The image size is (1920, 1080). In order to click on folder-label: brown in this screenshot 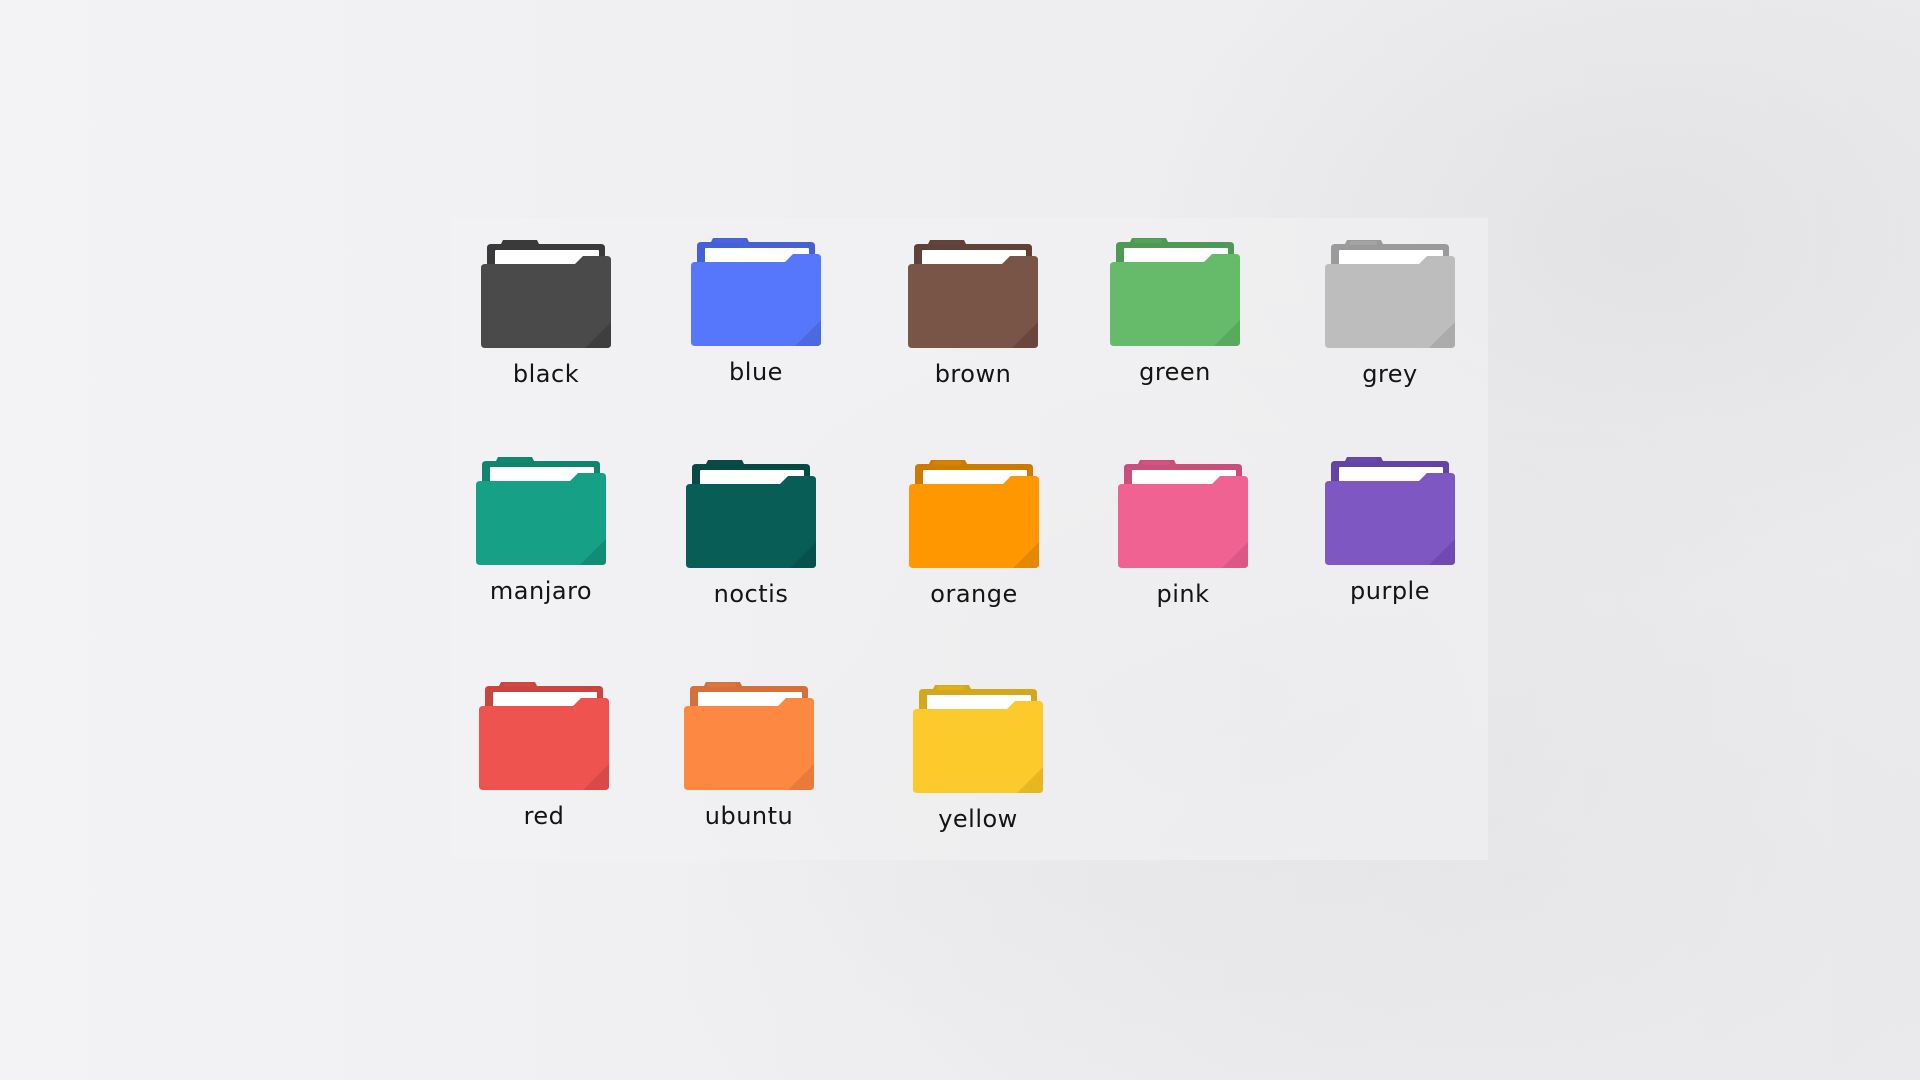, I will do `click(973, 374)`.